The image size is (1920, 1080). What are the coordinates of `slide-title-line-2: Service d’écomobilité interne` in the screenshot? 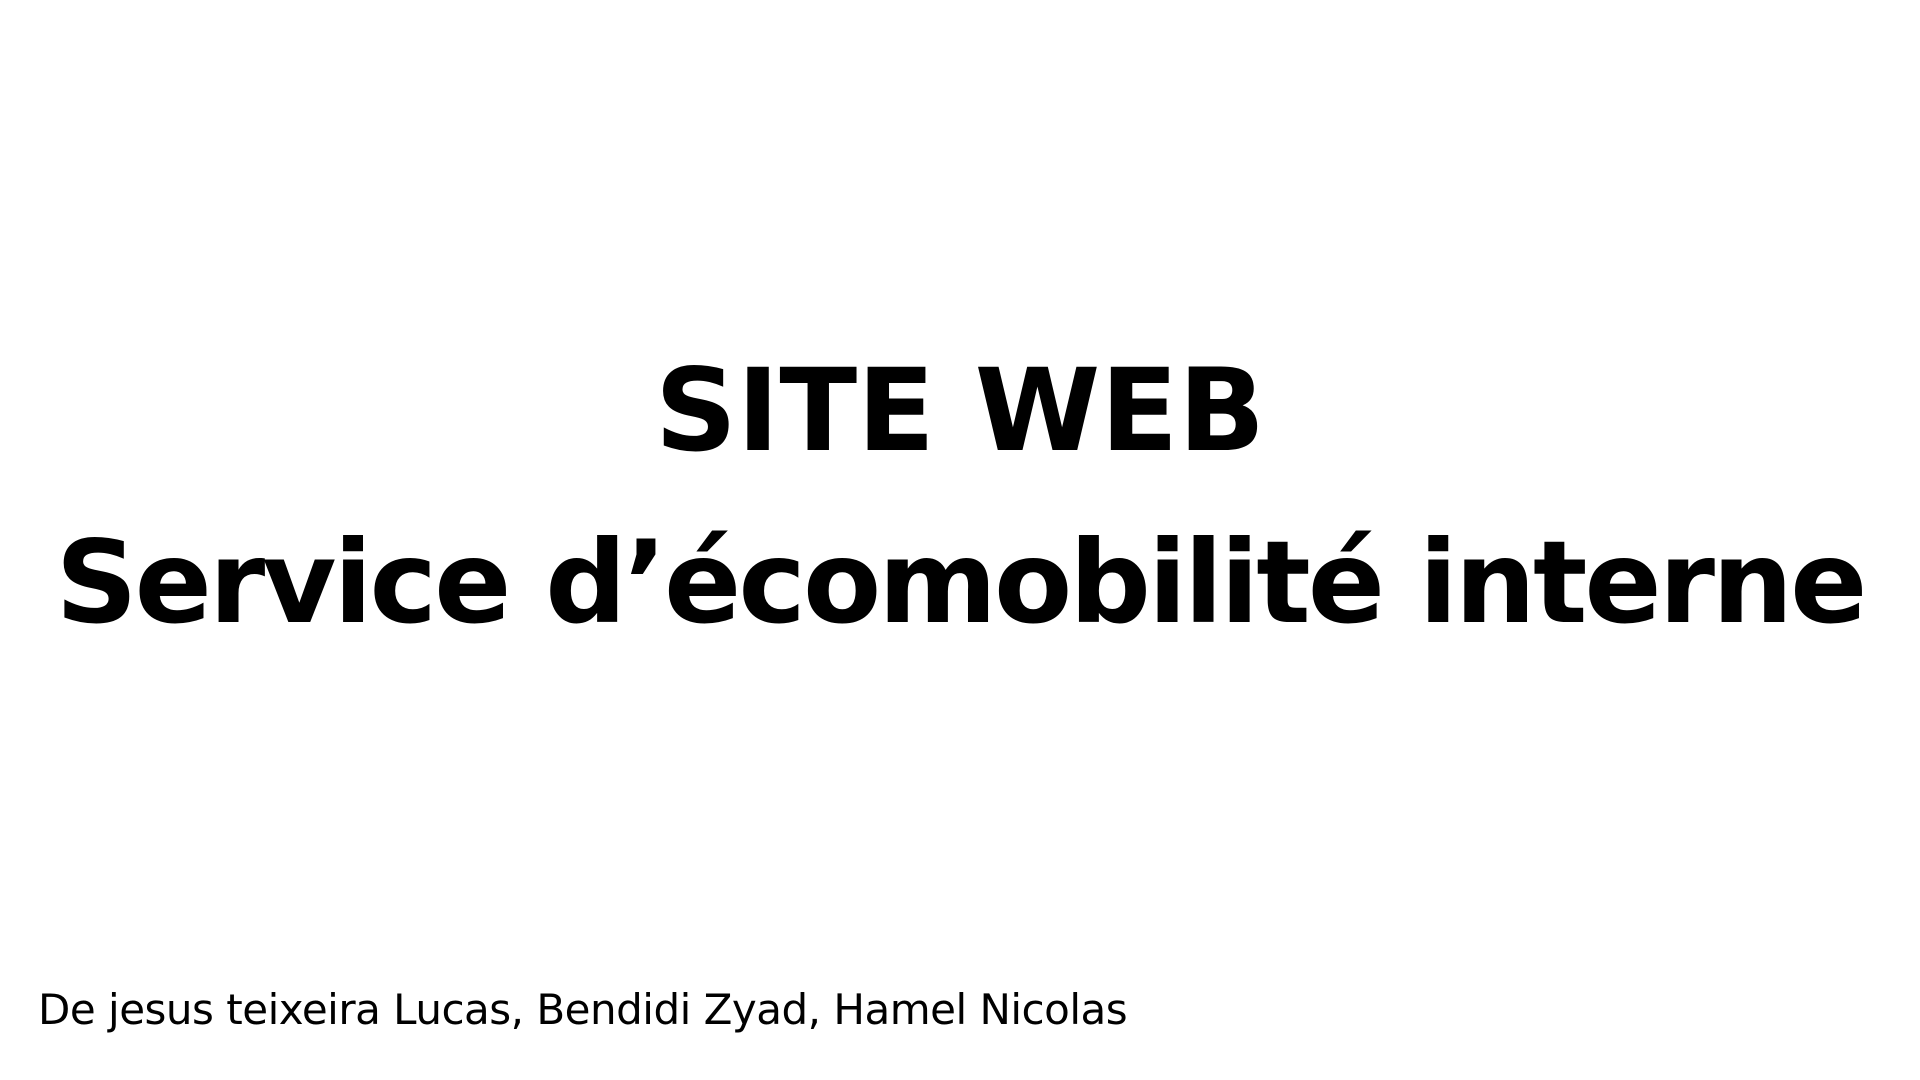 It's located at (961, 582).